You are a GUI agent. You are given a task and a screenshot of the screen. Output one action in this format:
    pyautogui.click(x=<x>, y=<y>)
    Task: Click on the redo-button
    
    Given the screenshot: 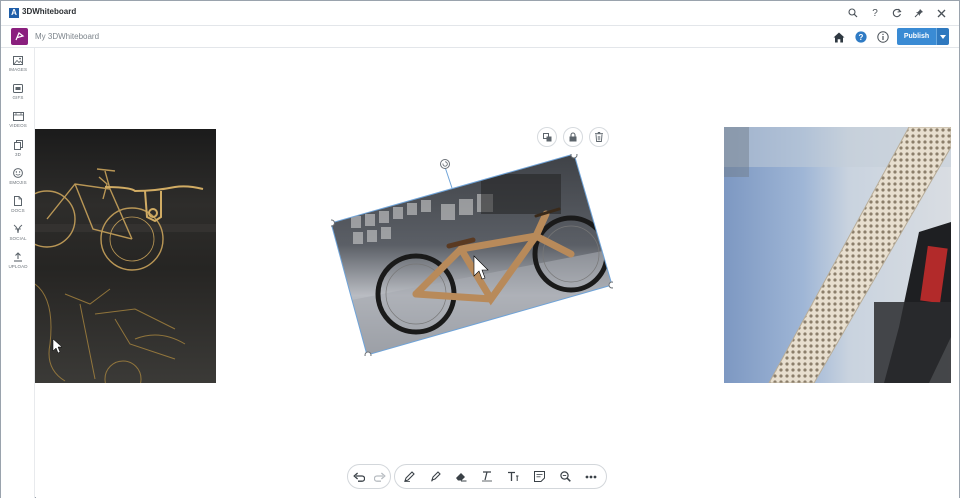 What is the action you would take?
    pyautogui.click(x=379, y=477)
    